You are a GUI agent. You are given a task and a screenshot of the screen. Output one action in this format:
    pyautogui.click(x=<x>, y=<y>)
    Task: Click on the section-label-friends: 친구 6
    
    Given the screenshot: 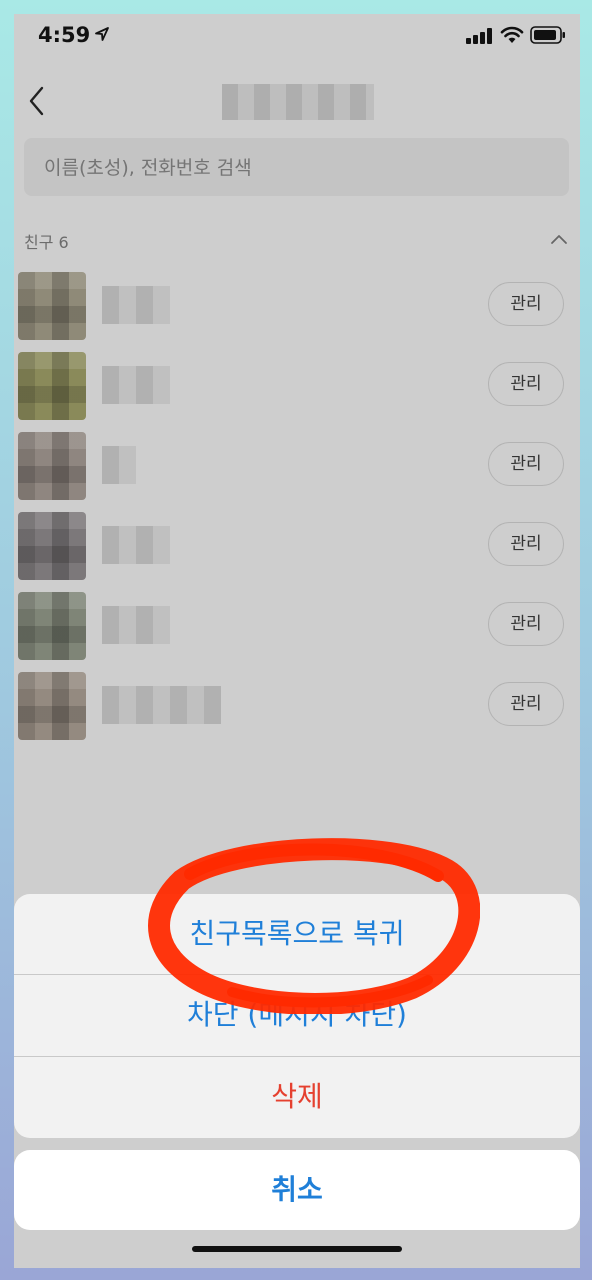 What is the action you would take?
    pyautogui.click(x=46, y=242)
    